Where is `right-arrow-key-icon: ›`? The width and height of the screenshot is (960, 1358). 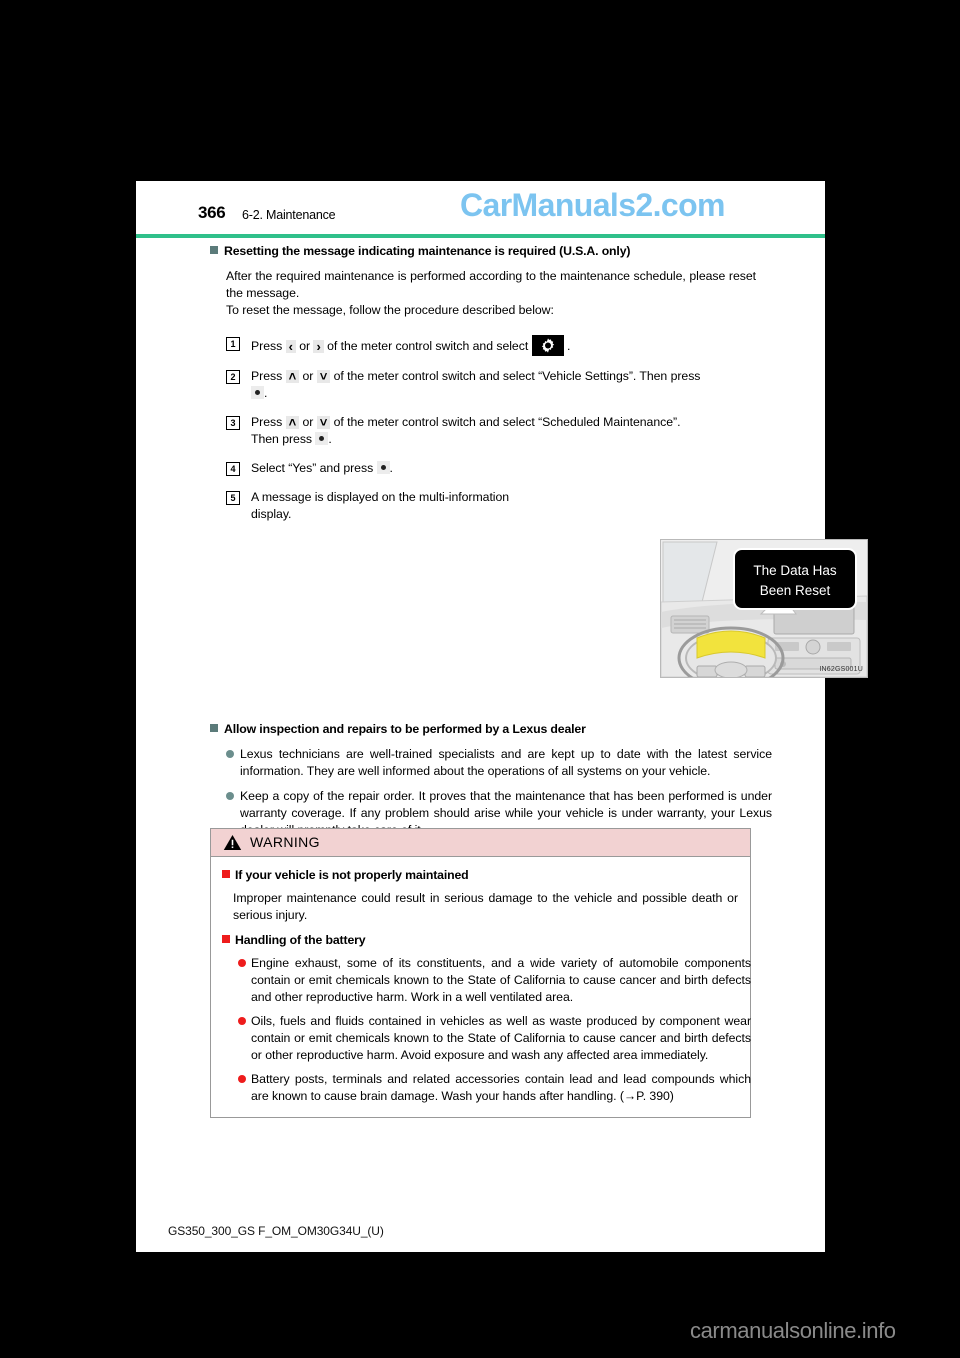 right-arrow-key-icon: › is located at coordinates (318, 346).